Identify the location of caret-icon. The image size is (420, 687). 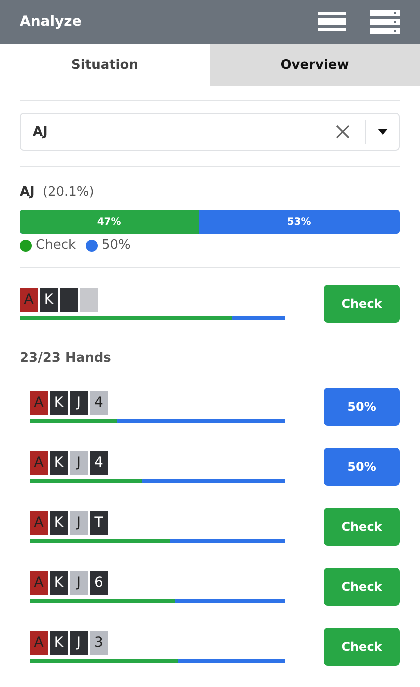
(383, 132).